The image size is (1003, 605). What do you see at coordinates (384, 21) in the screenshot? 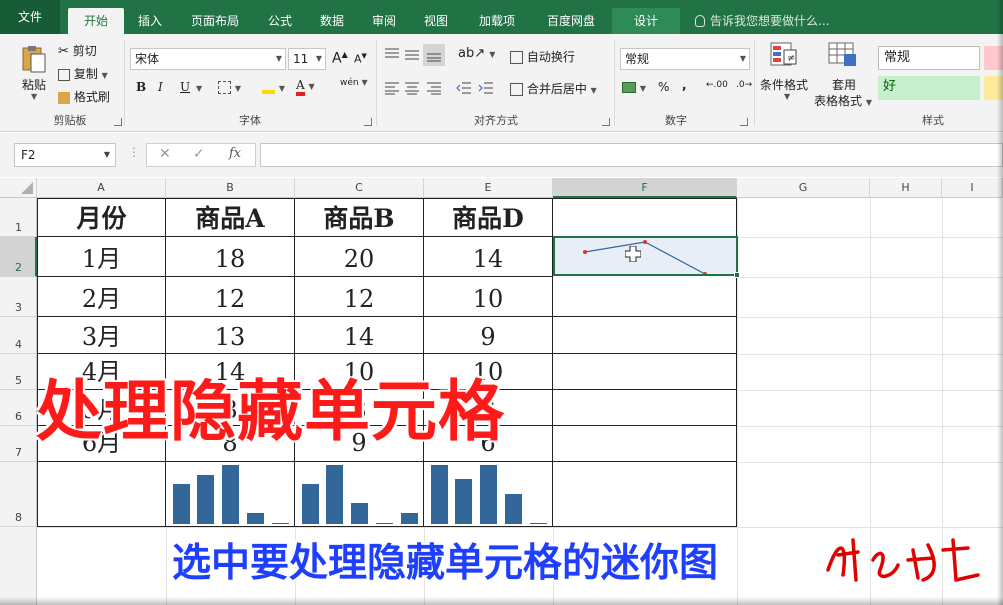
I see `tab-review: 审阅` at bounding box center [384, 21].